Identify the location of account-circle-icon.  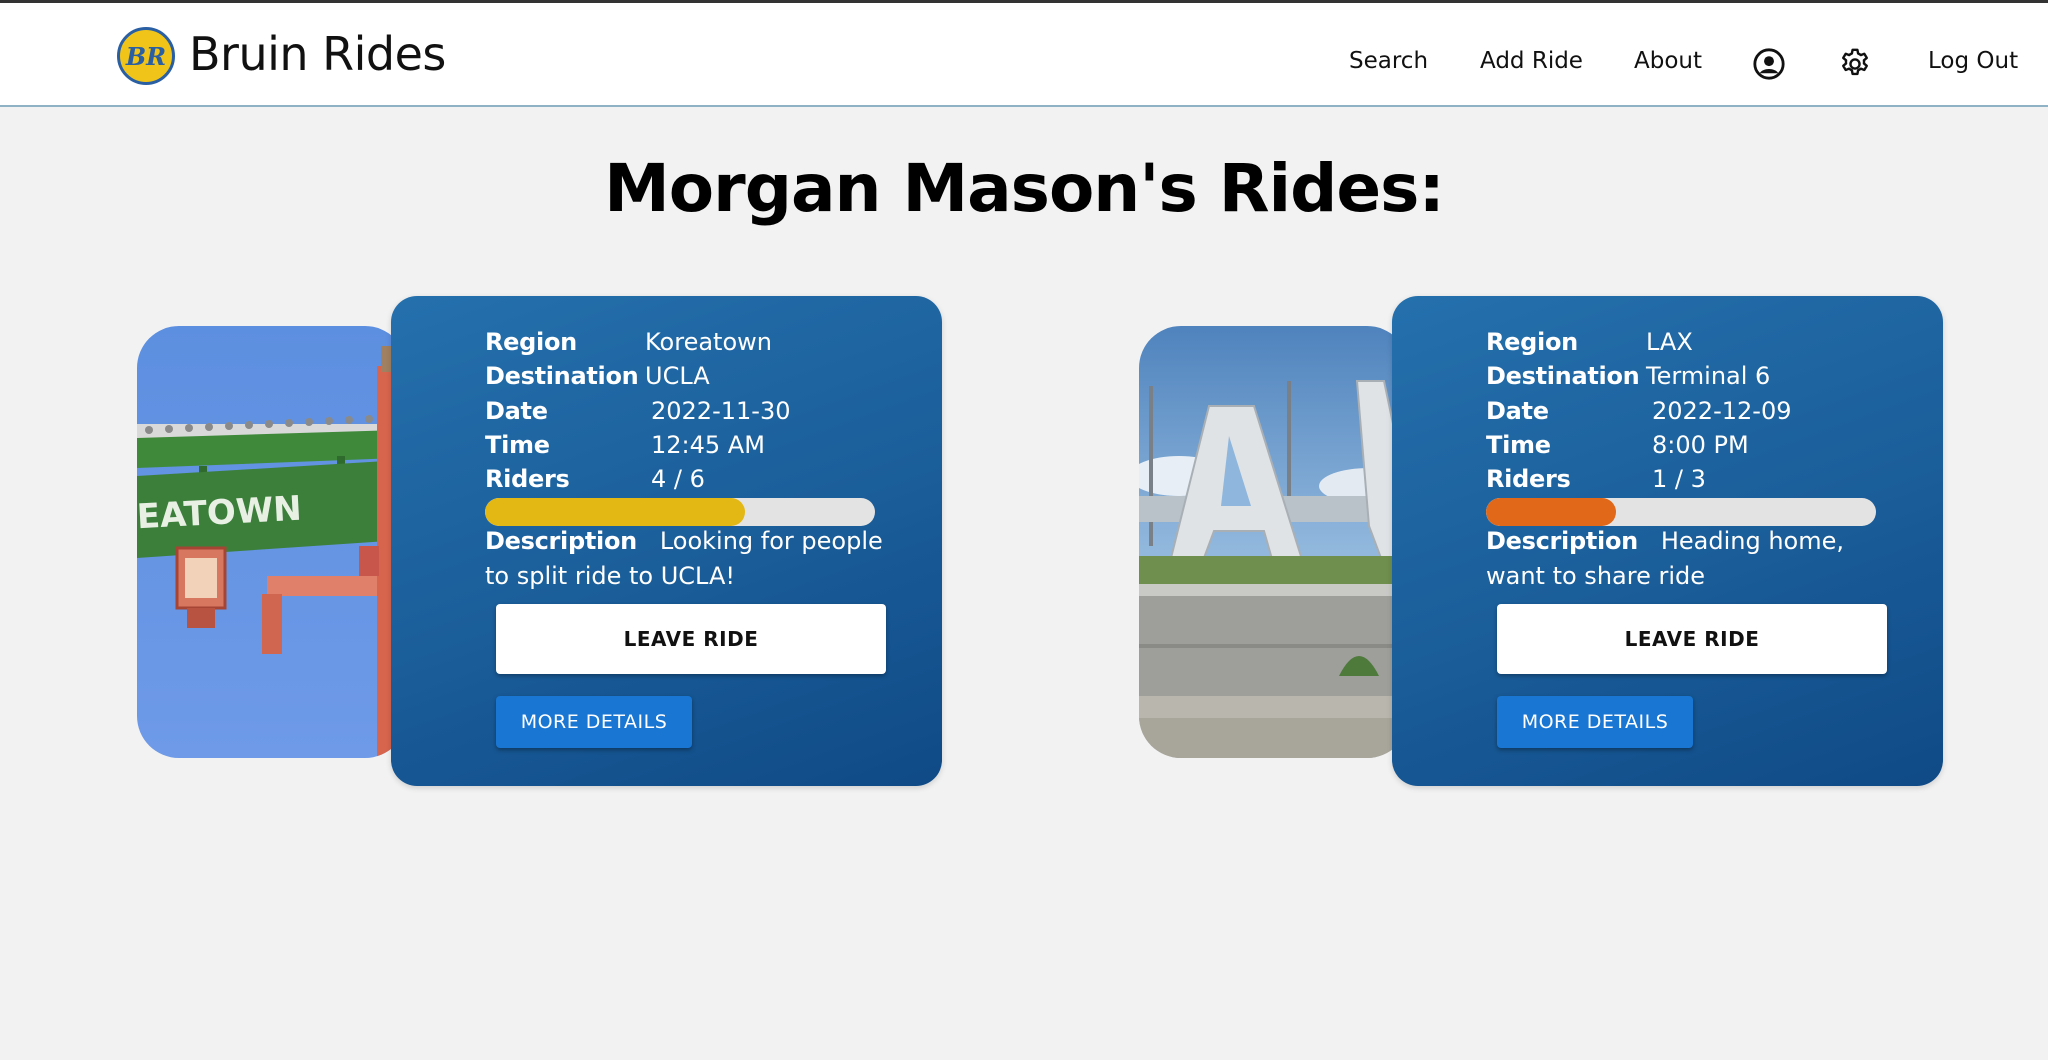
(1769, 64).